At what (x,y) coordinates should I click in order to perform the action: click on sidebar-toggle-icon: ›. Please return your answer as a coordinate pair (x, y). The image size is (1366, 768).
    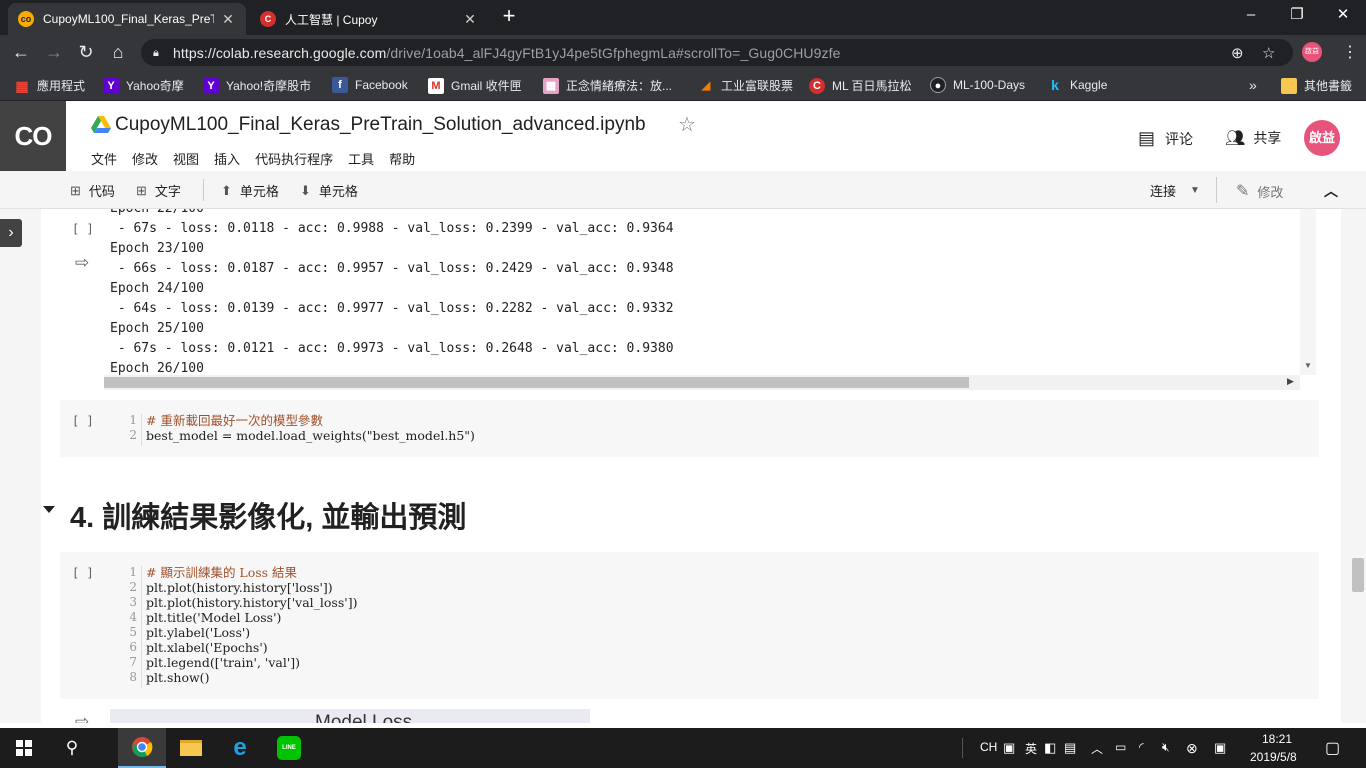
    Looking at the image, I should click on (11, 233).